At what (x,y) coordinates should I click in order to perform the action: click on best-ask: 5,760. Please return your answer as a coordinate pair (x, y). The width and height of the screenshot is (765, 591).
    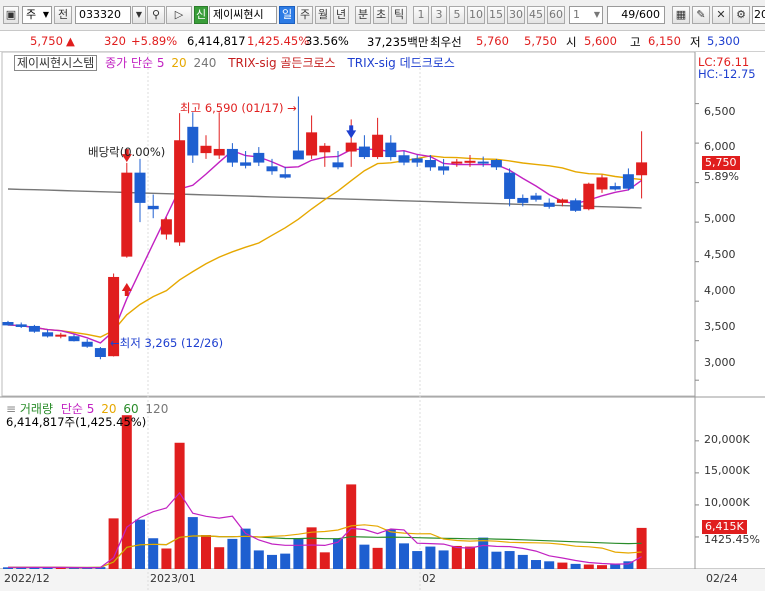
    Looking at the image, I should click on (492, 41).